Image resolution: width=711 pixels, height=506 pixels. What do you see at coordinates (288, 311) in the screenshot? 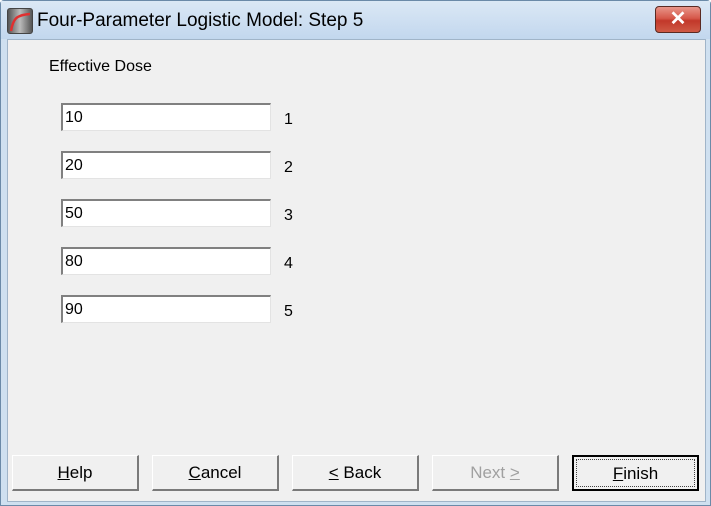
I see `effective-dose-index-5: 5` at bounding box center [288, 311].